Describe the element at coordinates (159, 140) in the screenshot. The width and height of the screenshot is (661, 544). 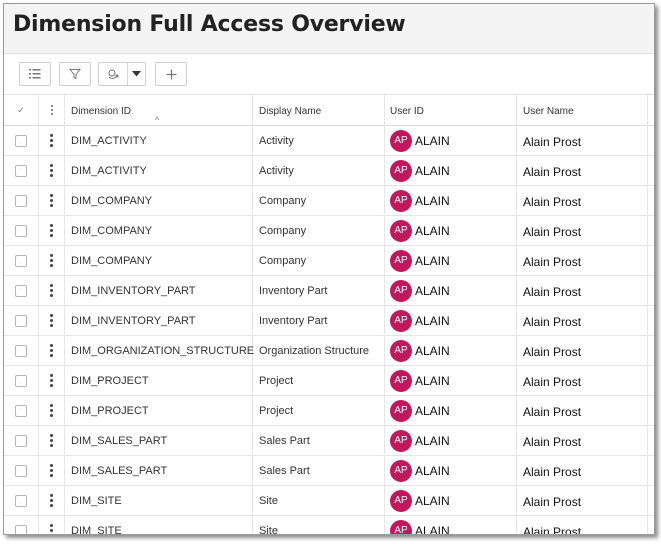
I see `dimension-id-cell: DIM_ACTIVITY` at that location.